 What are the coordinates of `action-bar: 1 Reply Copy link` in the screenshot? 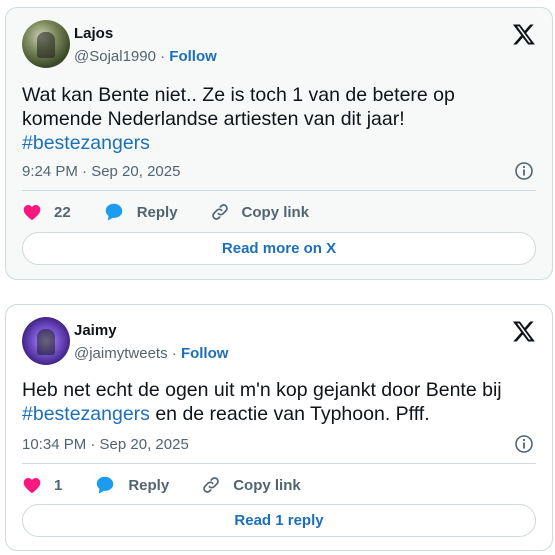 It's located at (279, 485).